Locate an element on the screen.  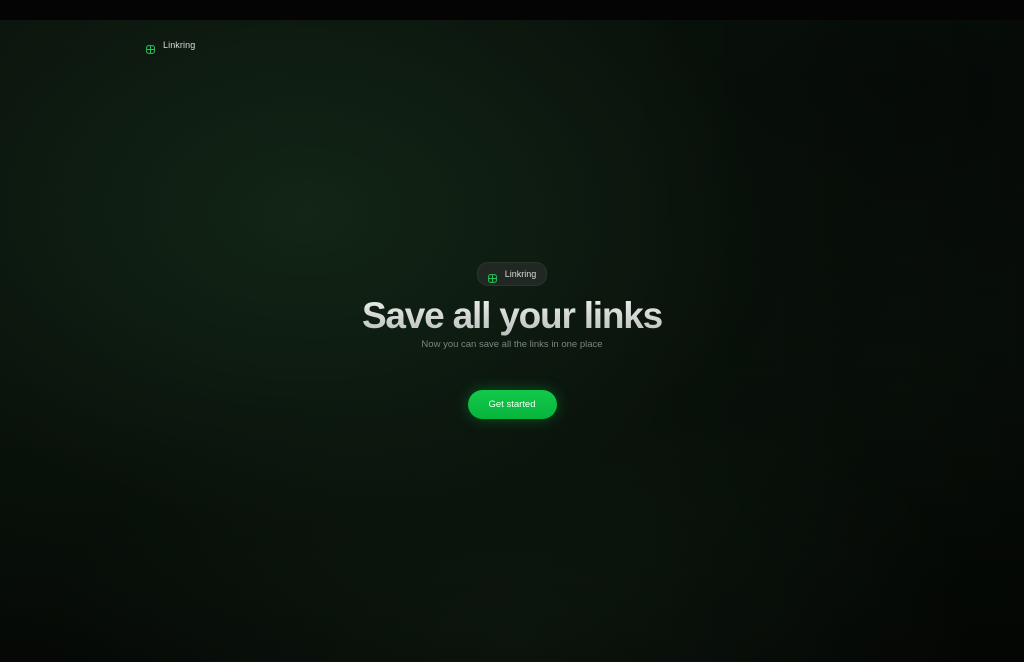
hero-title: Save all your links is located at coordinates (512, 315).